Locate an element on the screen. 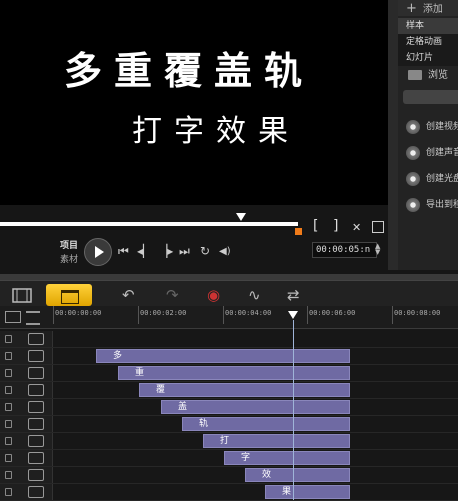 The width and height of the screenshot is (458, 501). title-clip: 效 is located at coordinates (297, 475).